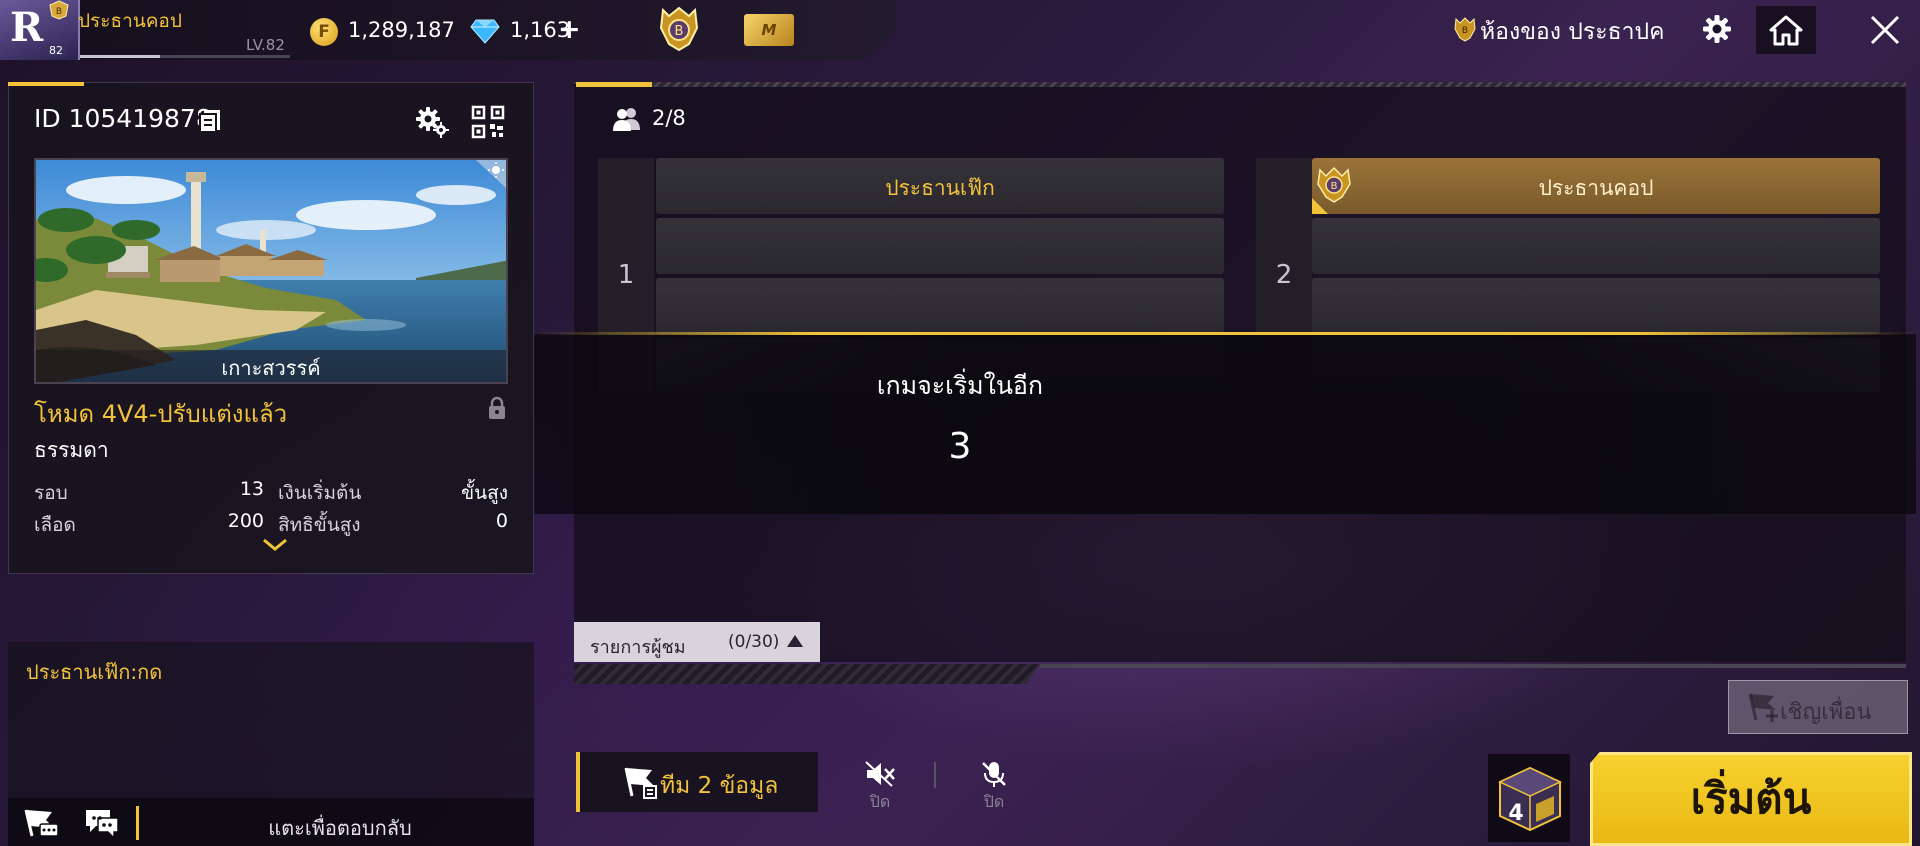 Image resolution: width=1920 pixels, height=846 pixels. Describe the element at coordinates (1473, 666) in the screenshot. I see `team-area-bottom-line` at that location.